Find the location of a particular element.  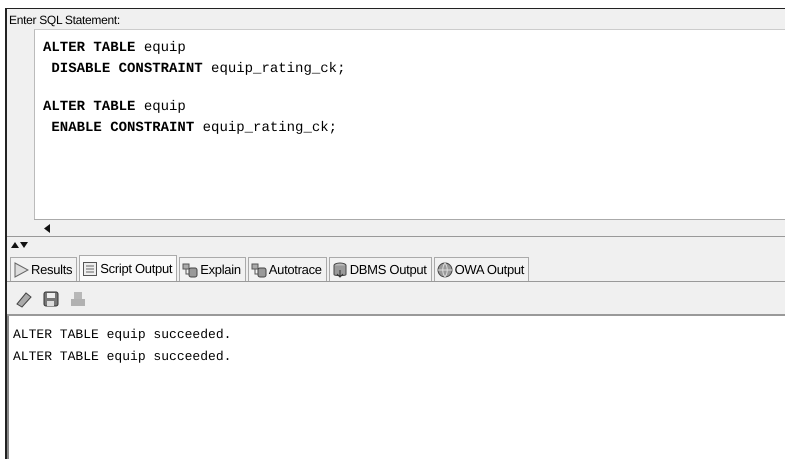

tab: OWA Output is located at coordinates (482, 269).